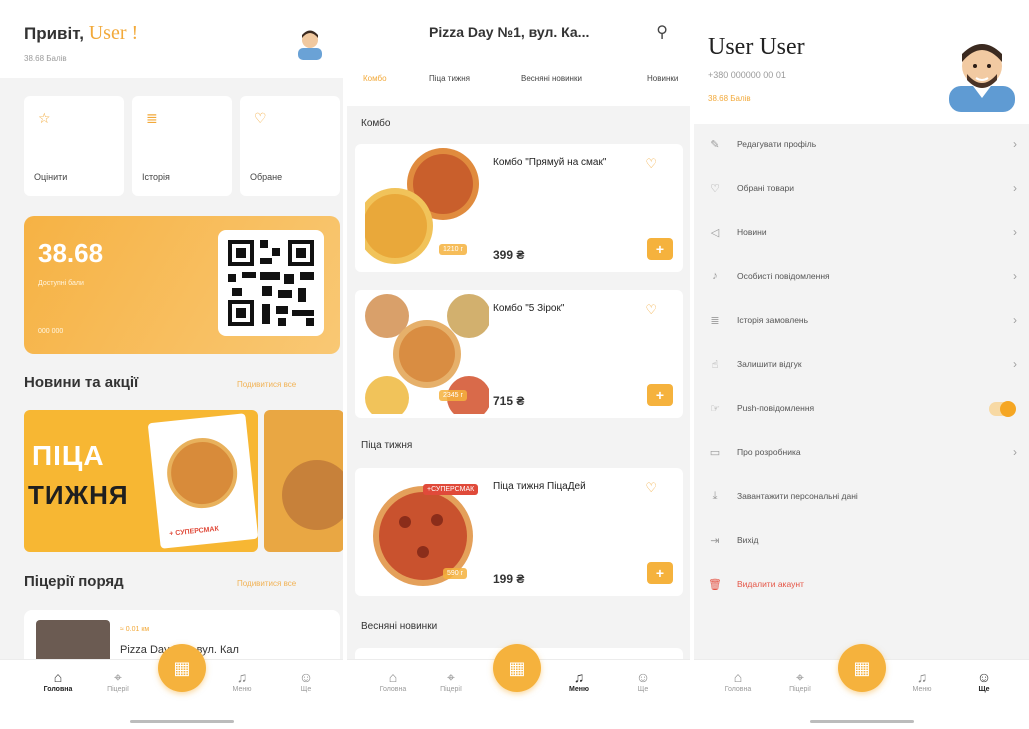 This screenshot has width=1029, height=729. Describe the element at coordinates (449, 78) in the screenshot. I see `tab-week: Піца тижня` at that location.